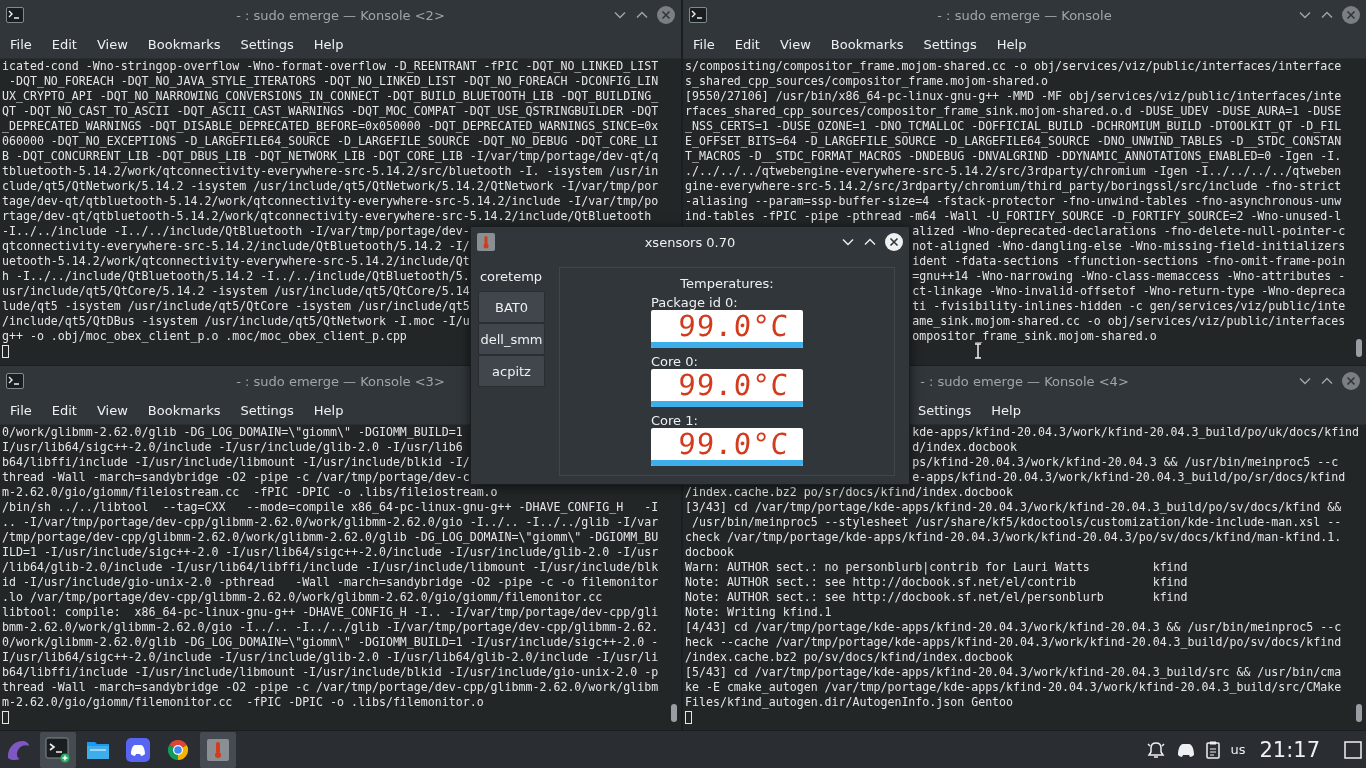  Describe the element at coordinates (236, 231) in the screenshot. I see `terminal-line: -I../../include -I../../include/QtBluetooth -I/var/tmp/portage/dev-` at that location.